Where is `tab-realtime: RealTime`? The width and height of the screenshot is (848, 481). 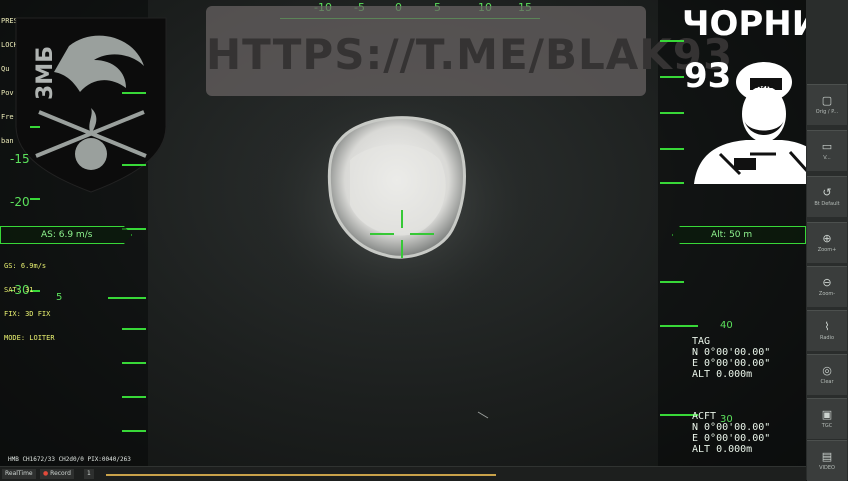 tab-realtime: RealTime is located at coordinates (19, 474).